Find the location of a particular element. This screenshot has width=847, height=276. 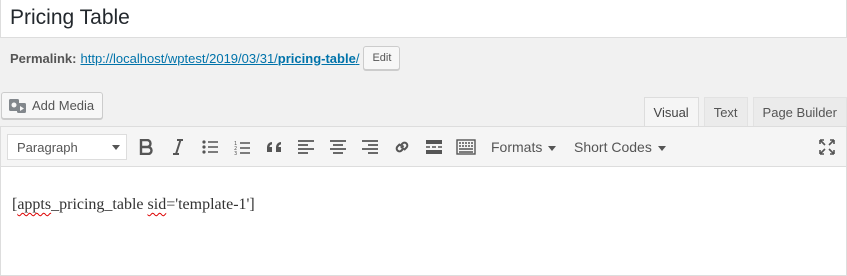

tab-visual: Visual is located at coordinates (671, 111).